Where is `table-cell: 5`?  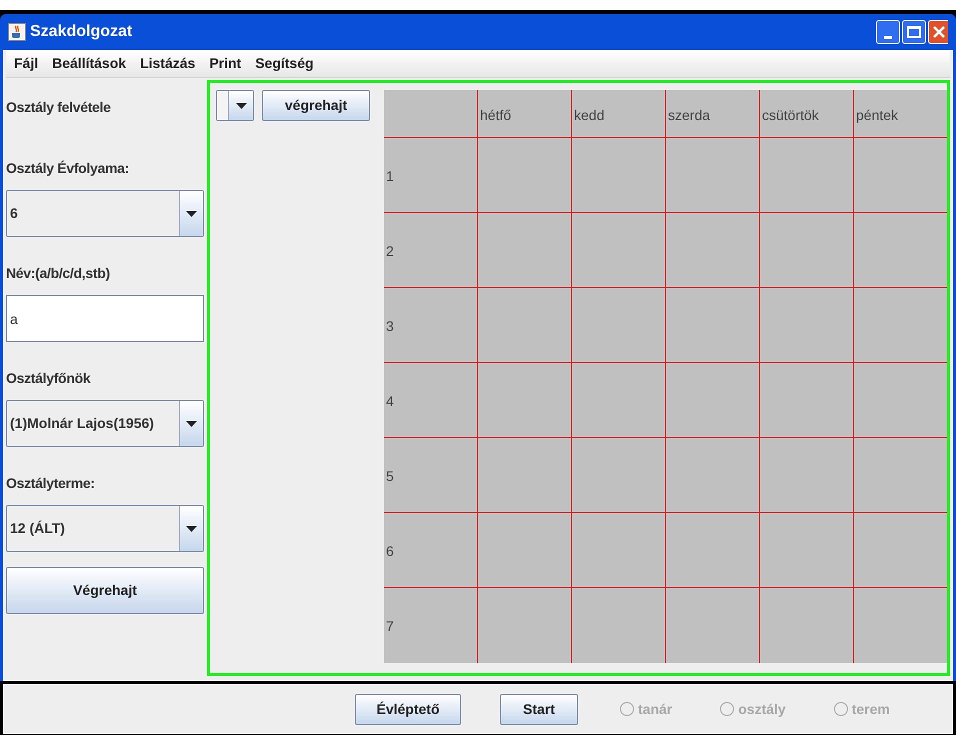
table-cell: 5 is located at coordinates (430, 475).